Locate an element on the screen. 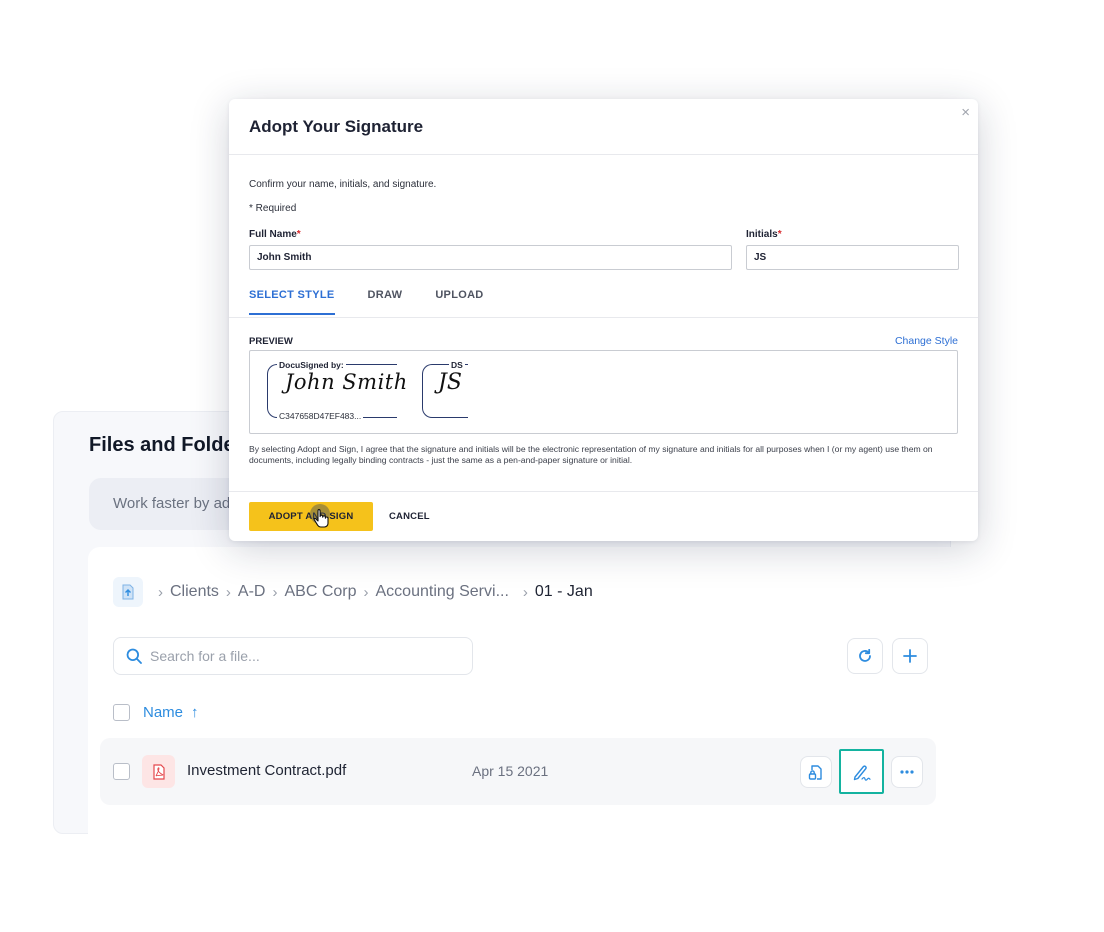  file-search is located at coordinates (293, 656).